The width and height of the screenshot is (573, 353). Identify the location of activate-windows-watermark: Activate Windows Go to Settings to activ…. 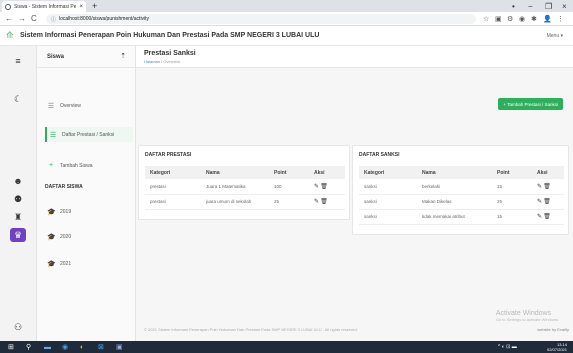
(527, 316).